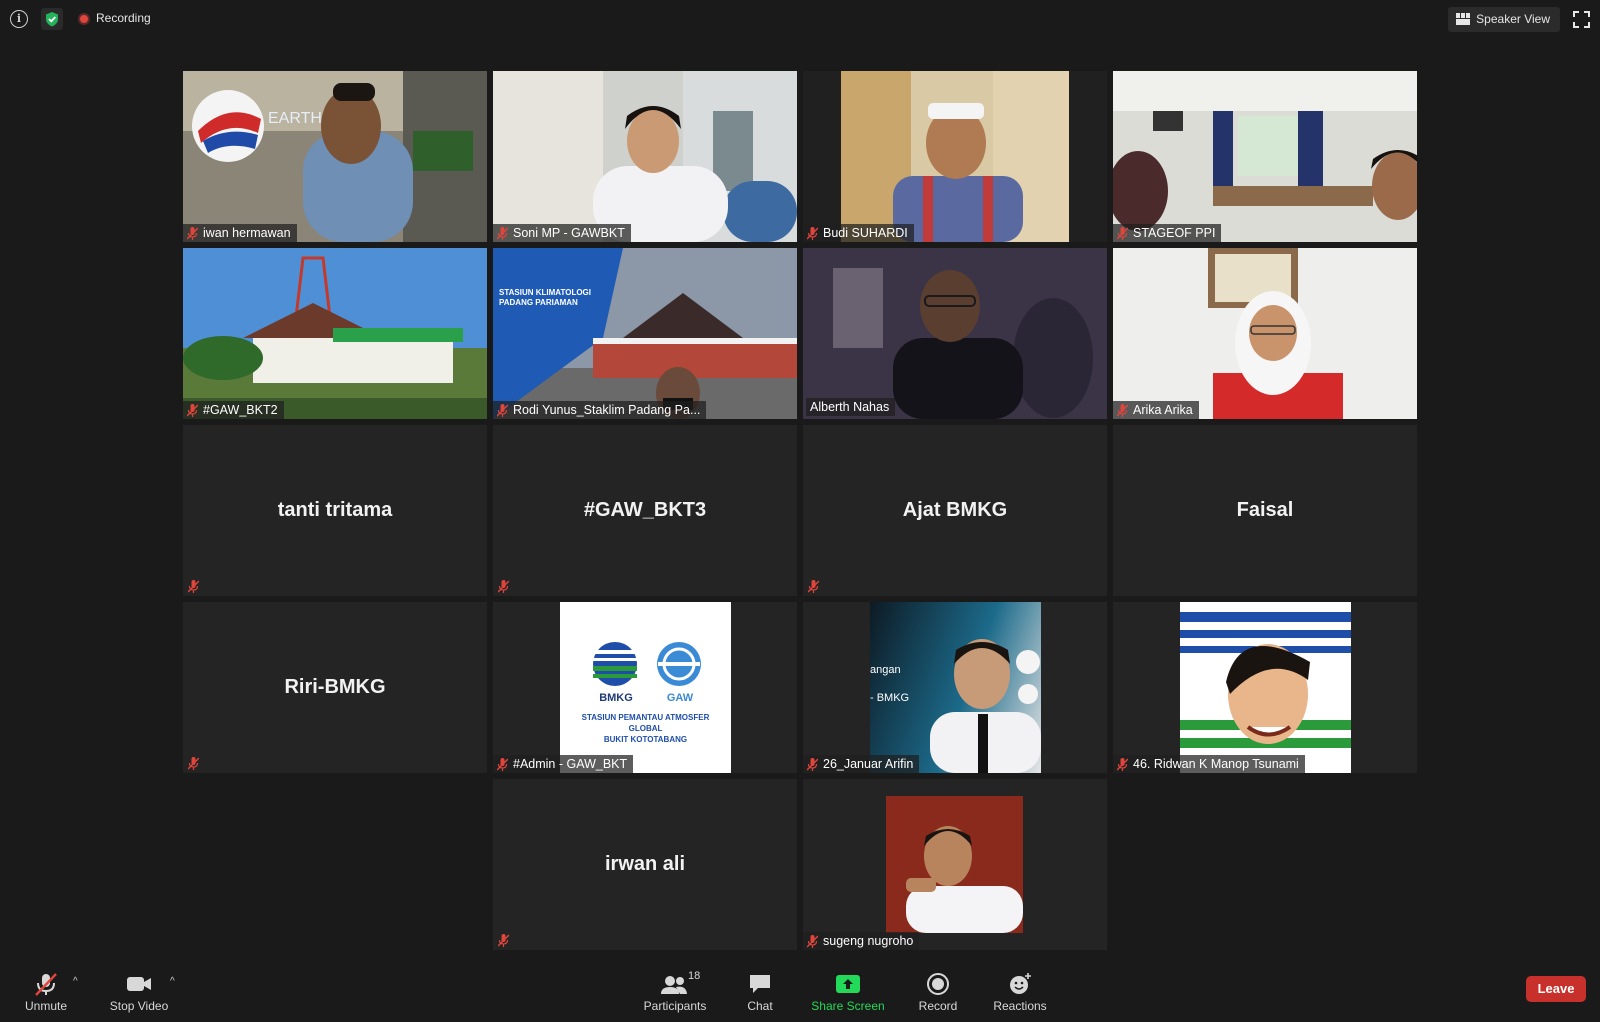 This screenshot has height=1022, width=1600. I want to click on participant-tile: EARTH iwan hermawan, so click(335, 156).